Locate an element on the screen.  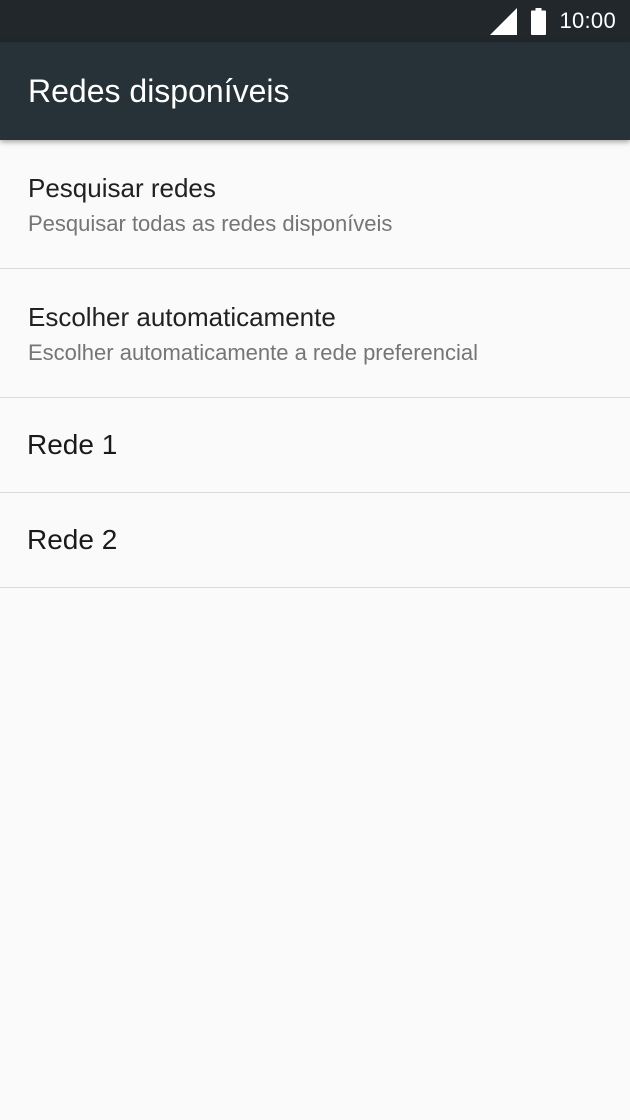
app-bar: Redes disponíveis is located at coordinates (315, 91).